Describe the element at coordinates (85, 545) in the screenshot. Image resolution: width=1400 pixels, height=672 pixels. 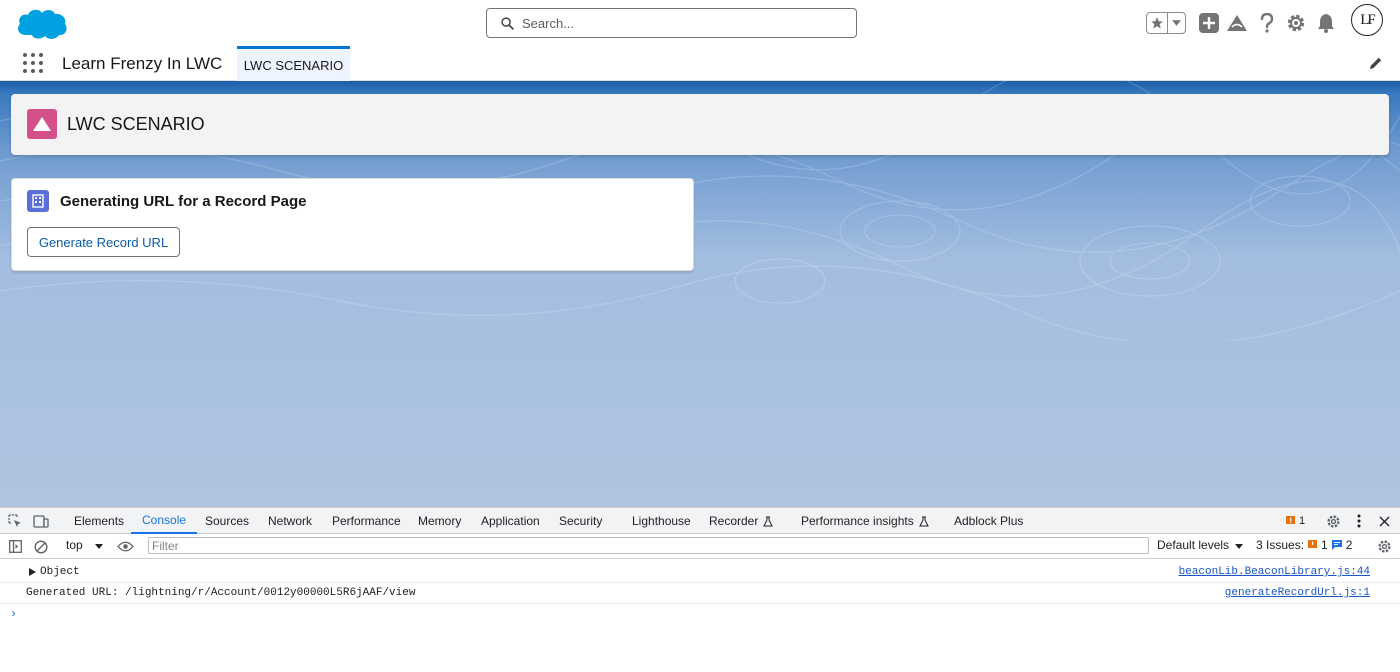
I see `context-selector: top` at that location.